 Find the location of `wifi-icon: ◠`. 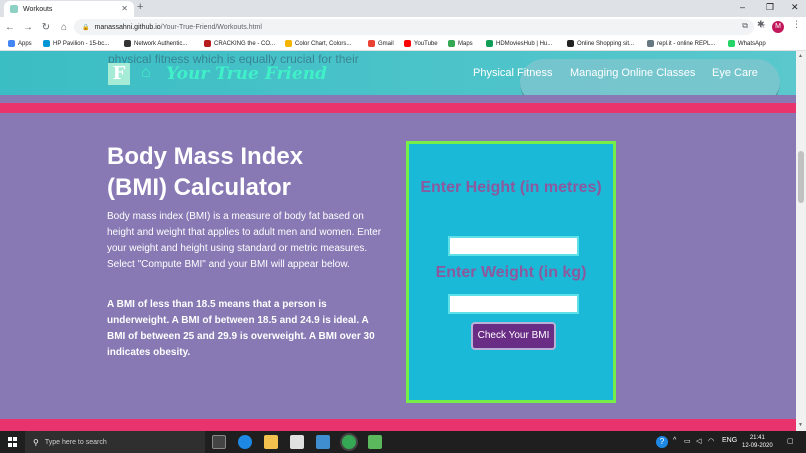

wifi-icon: ◠ is located at coordinates (711, 441).